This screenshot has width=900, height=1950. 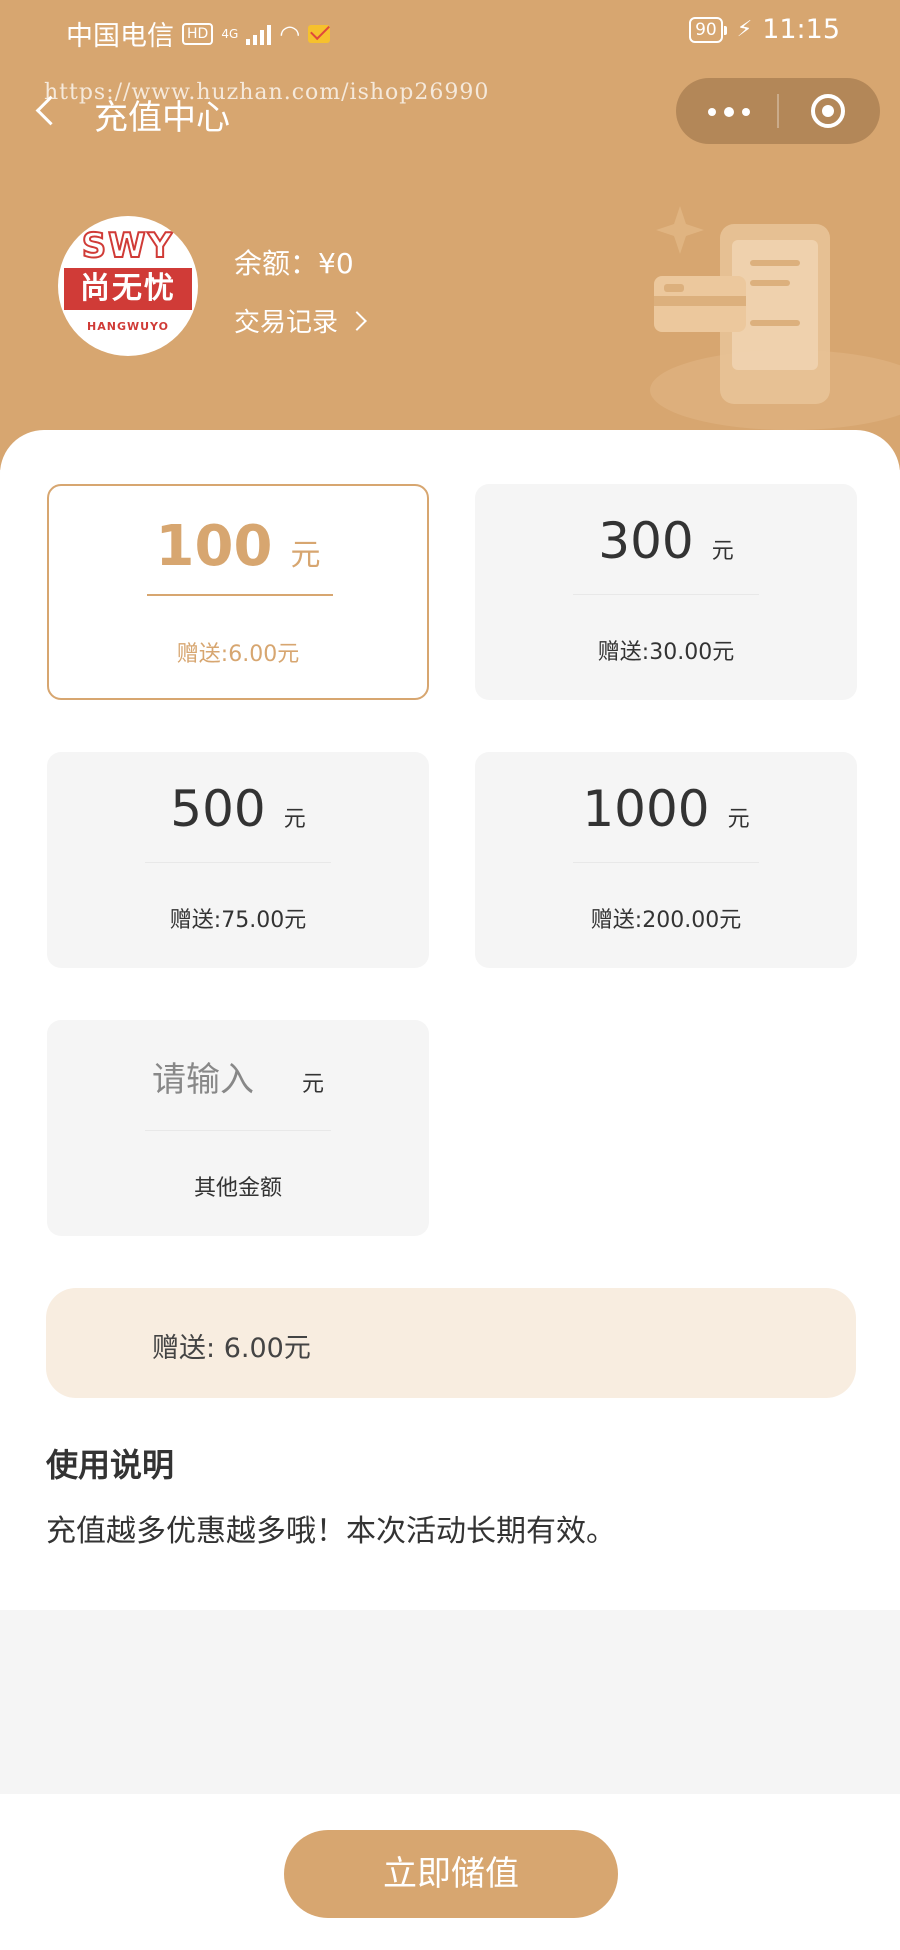 I want to click on avatar: SWY 尚无忧 HANGWUYO, so click(x=128, y=286).